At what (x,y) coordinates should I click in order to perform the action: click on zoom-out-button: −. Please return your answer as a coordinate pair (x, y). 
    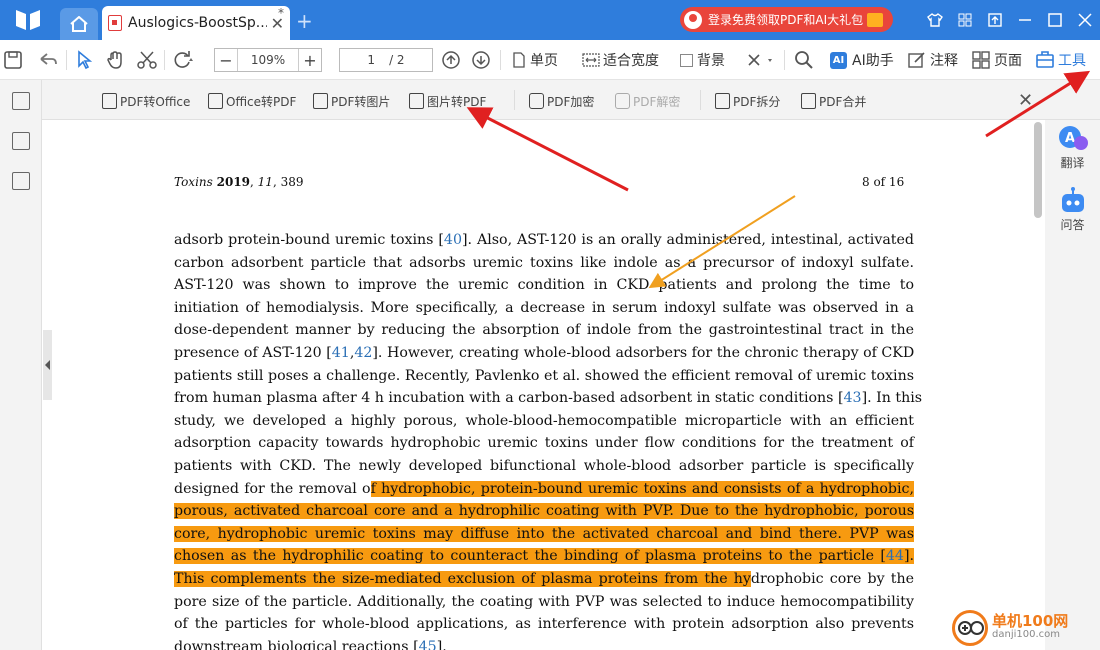
    Looking at the image, I should click on (226, 60).